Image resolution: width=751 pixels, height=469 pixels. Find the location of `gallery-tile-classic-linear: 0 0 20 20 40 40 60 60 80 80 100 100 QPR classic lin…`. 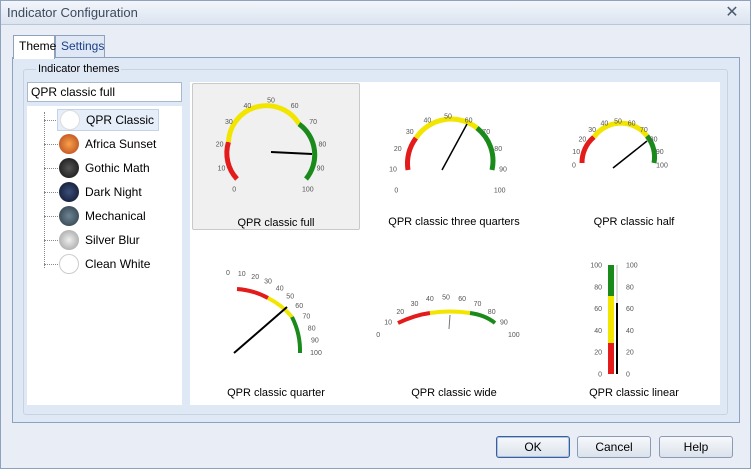

gallery-tile-classic-linear: 0 0 20 20 40 40 60 60 80 80 100 100 QPR classic lin… is located at coordinates (634, 330).